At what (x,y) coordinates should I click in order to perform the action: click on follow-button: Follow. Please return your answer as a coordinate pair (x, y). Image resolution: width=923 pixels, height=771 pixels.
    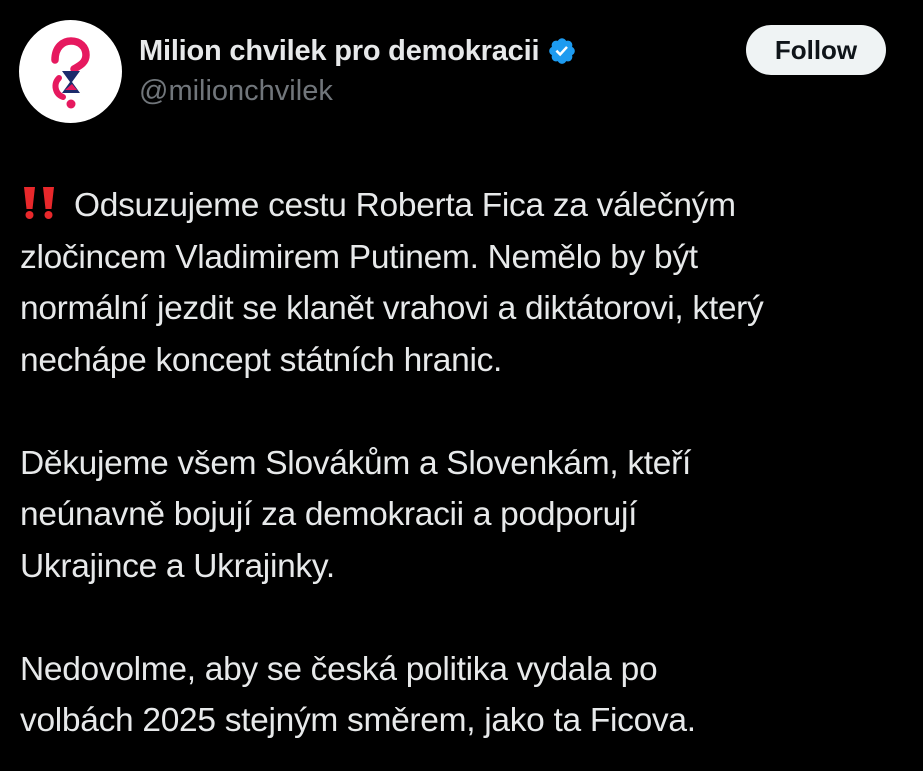
    Looking at the image, I should click on (816, 50).